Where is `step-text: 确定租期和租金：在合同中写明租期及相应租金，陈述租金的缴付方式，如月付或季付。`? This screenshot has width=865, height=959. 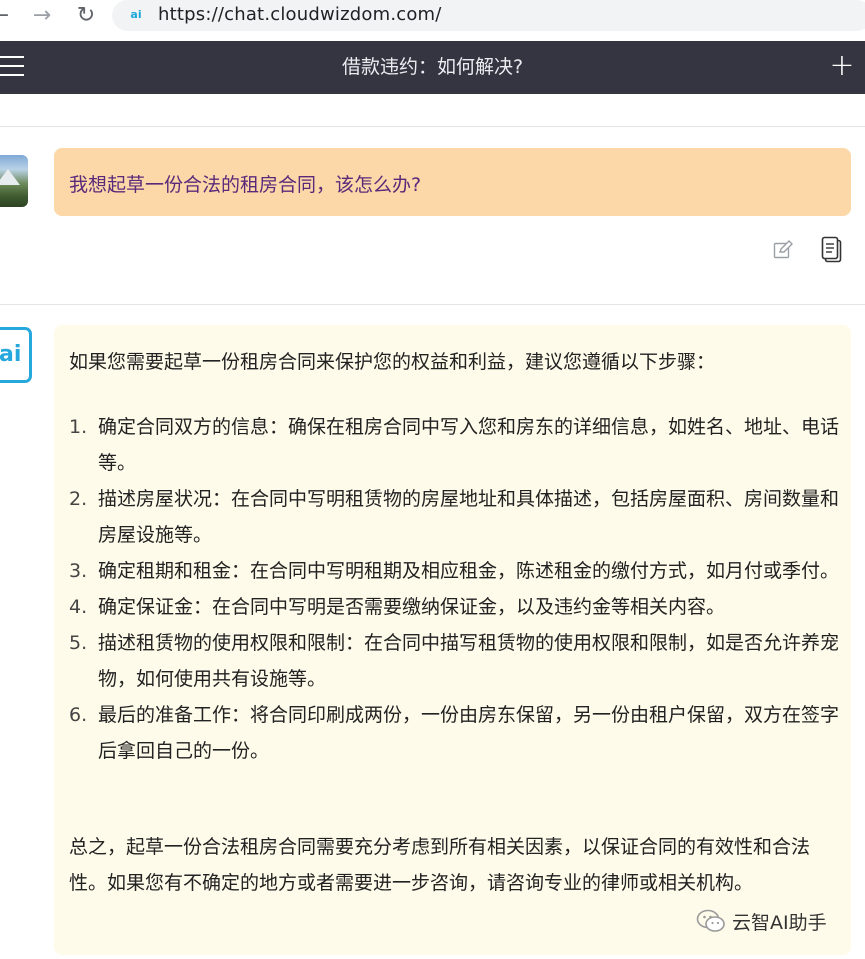
step-text: 确定租期和租金：在合同中写明租期及相应租金，陈述租金的缴付方式，如月付或季付。 is located at coordinates (469, 571).